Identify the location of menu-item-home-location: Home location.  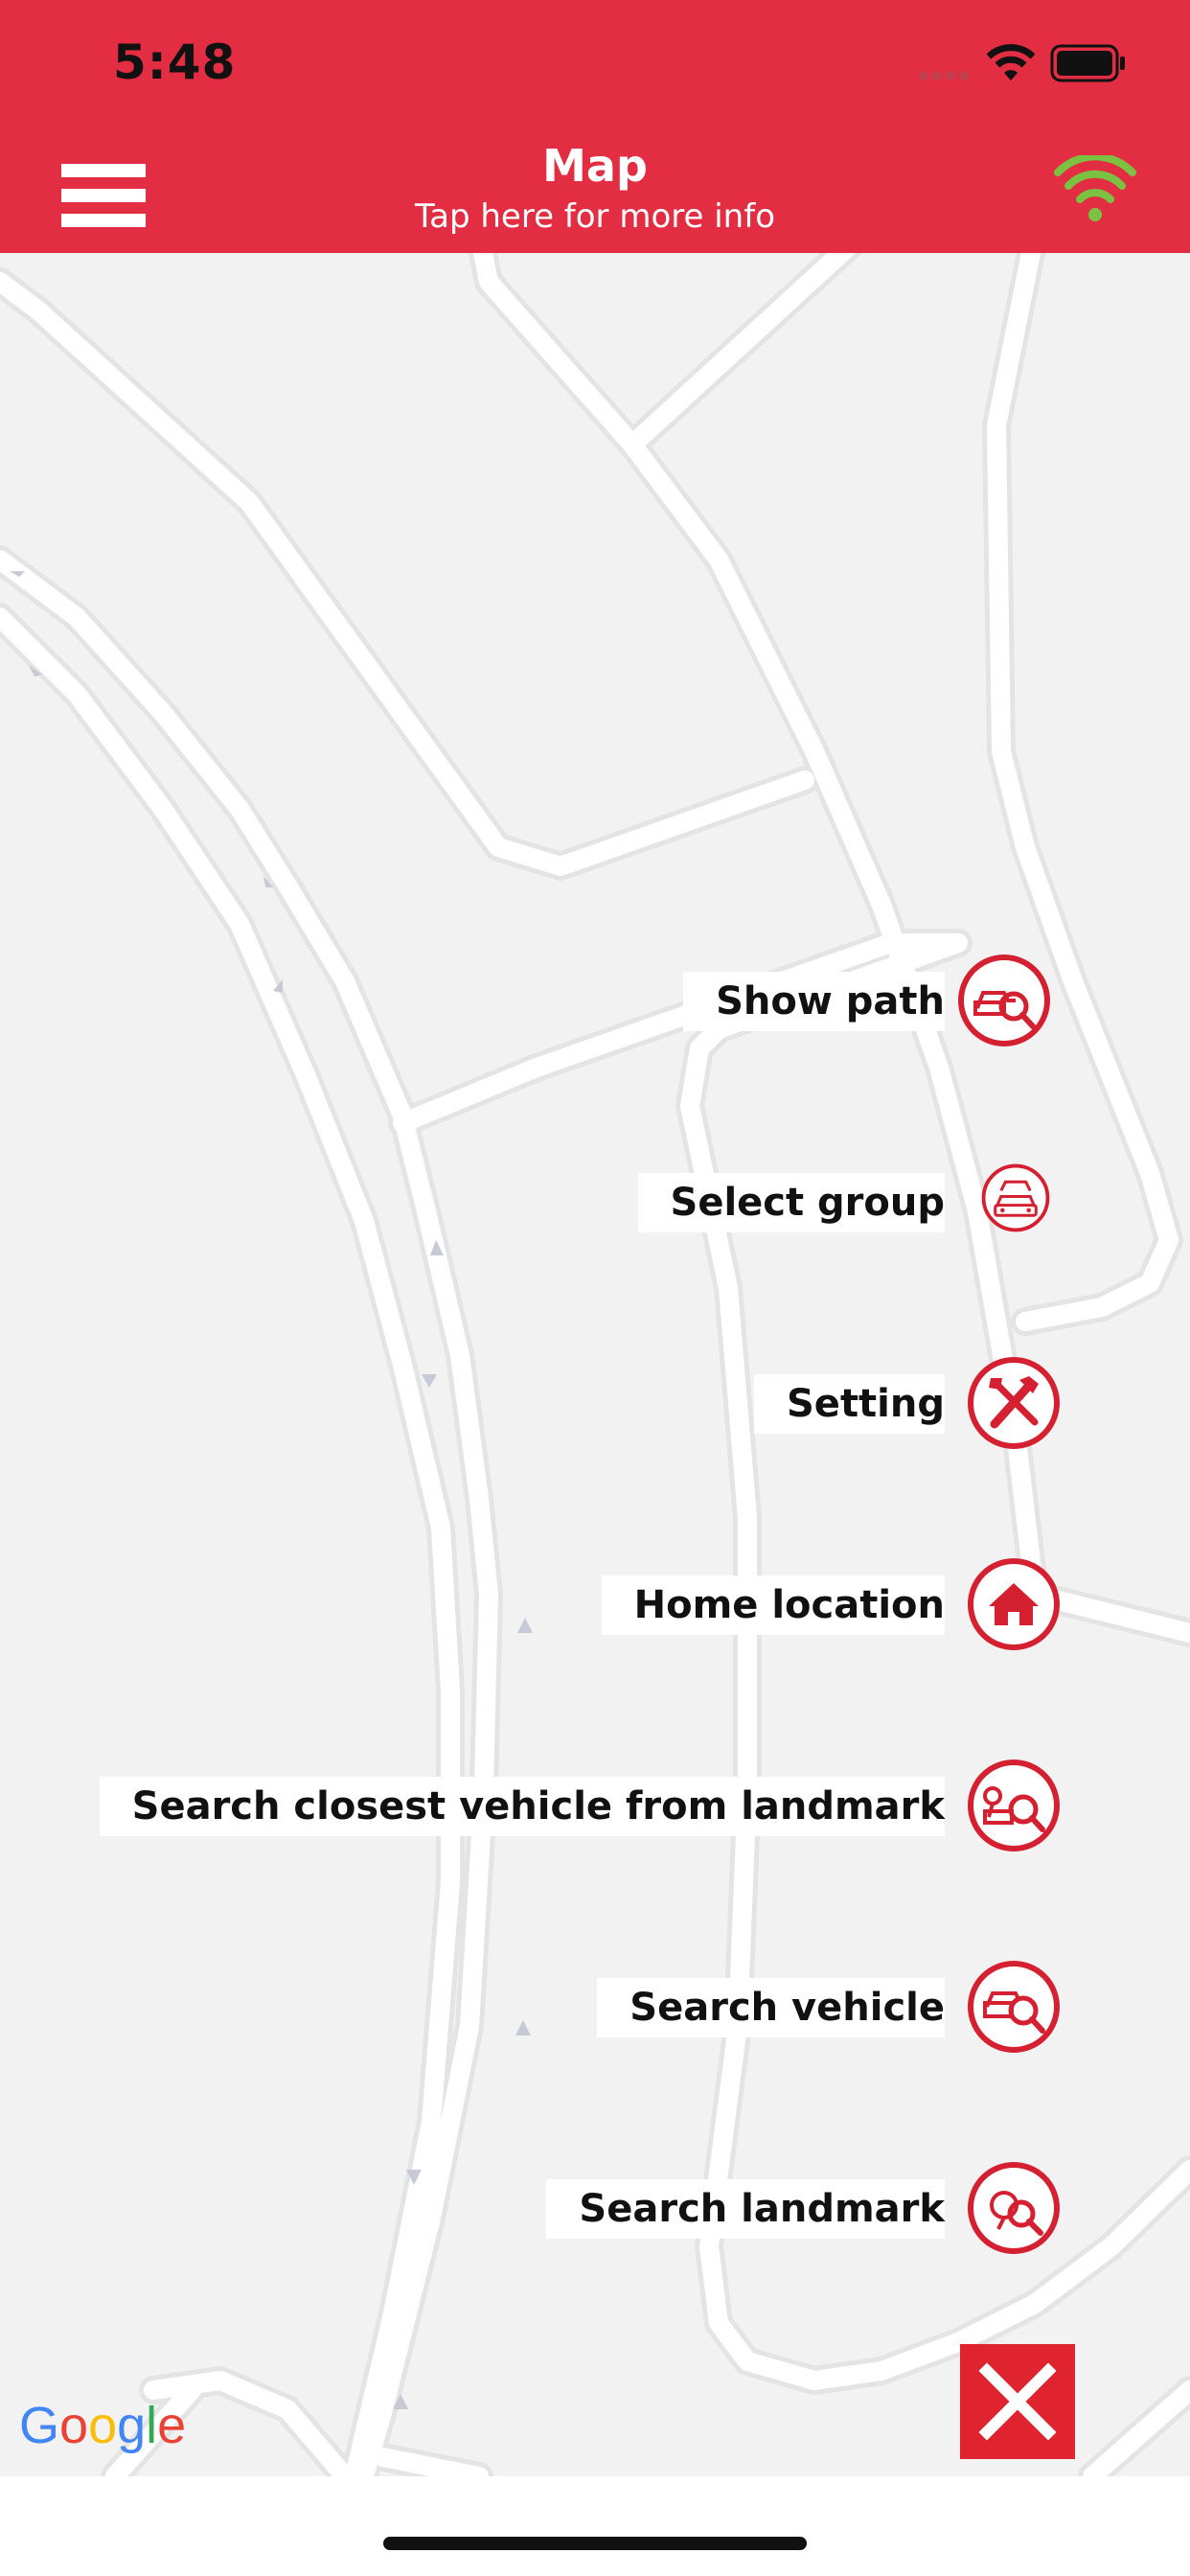
(595, 1599).